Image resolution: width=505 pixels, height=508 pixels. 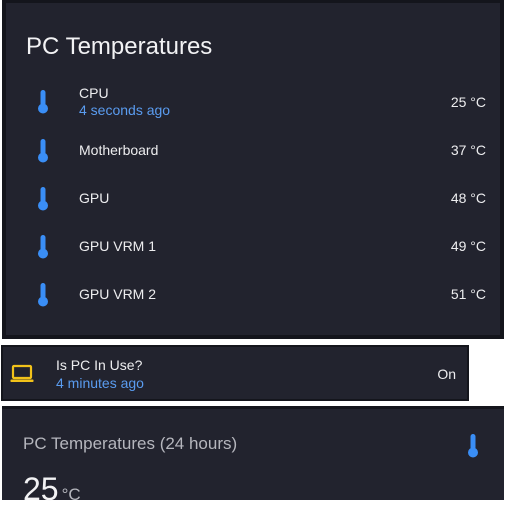 I want to click on temperature-number: 25, so click(x=41, y=489).